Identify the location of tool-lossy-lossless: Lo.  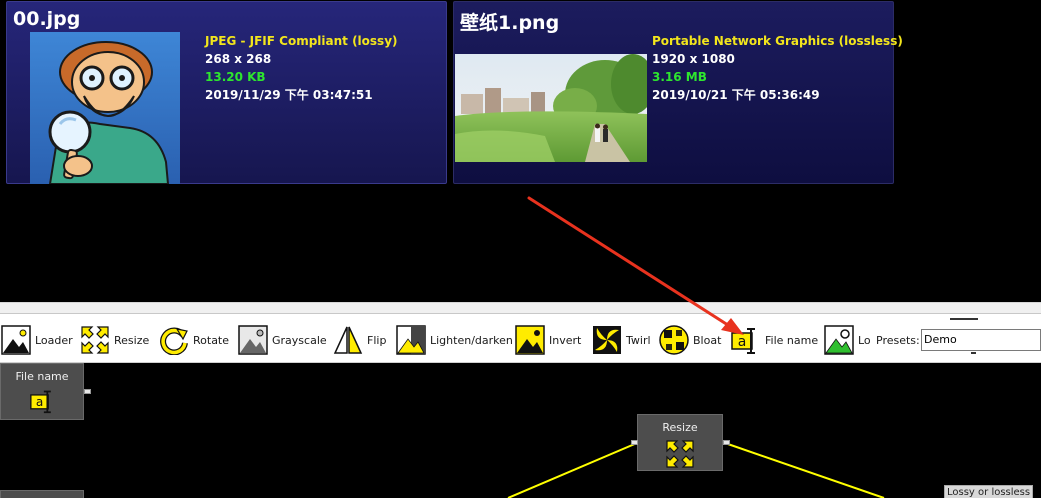
(847, 340).